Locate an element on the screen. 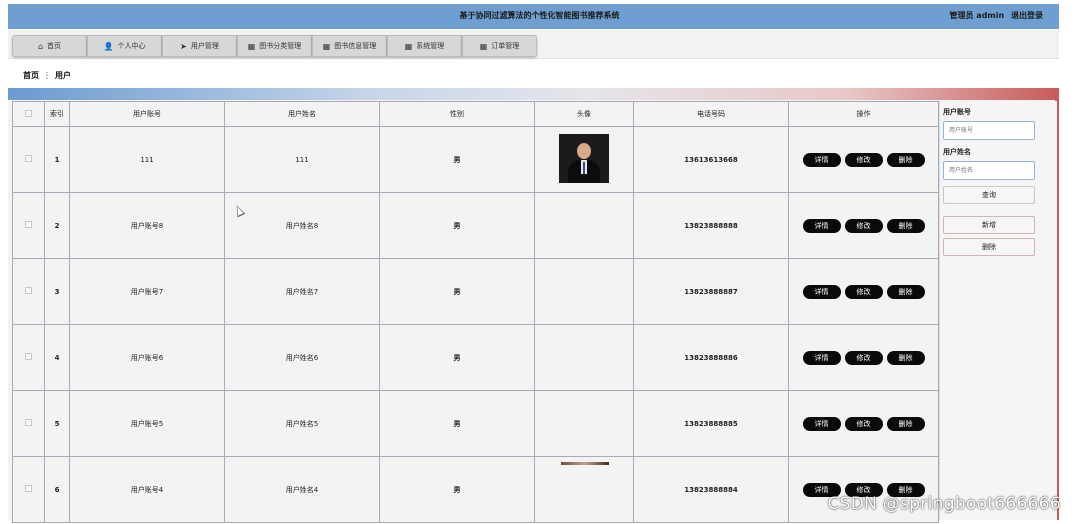 The image size is (1077, 524). table-row: 6 用户账号4 用户姓名4 男 13823888884 详情 修改 删除 is located at coordinates (475, 489).